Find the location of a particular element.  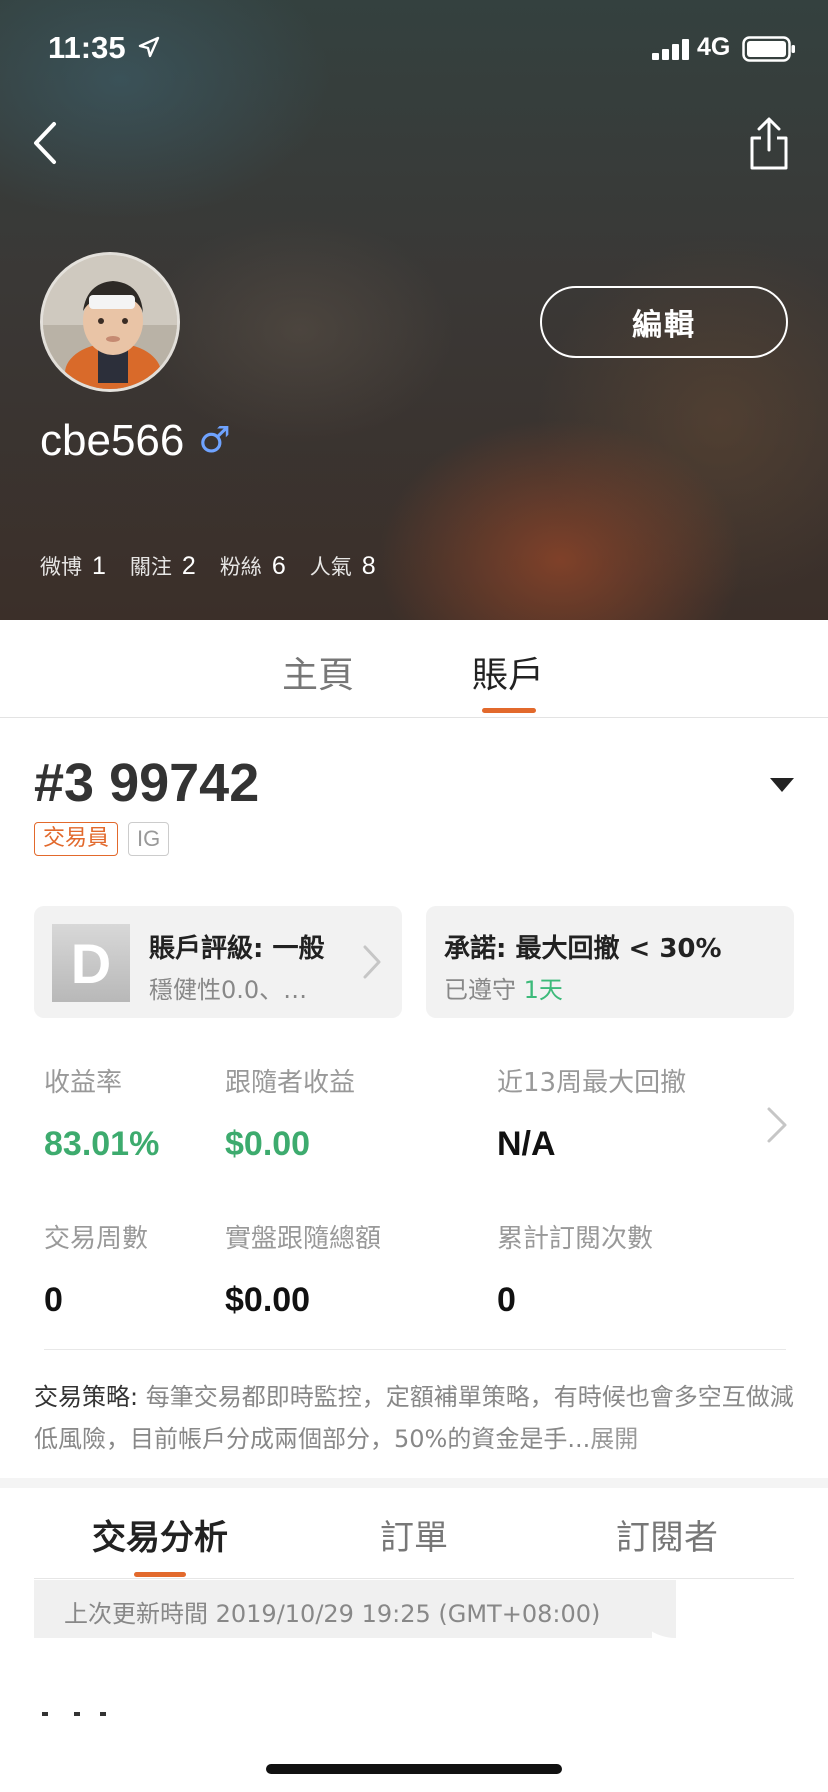

status-bar: 11:35 4G is located at coordinates (414, 50).